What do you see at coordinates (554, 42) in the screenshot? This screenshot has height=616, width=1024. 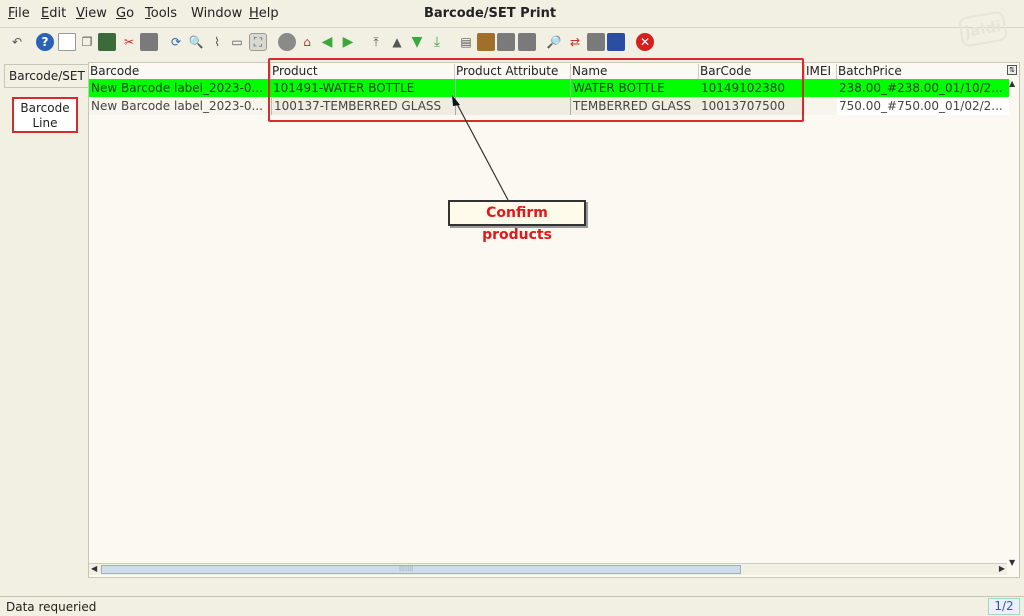 I see `zoom-across-icon: 🔎` at bounding box center [554, 42].